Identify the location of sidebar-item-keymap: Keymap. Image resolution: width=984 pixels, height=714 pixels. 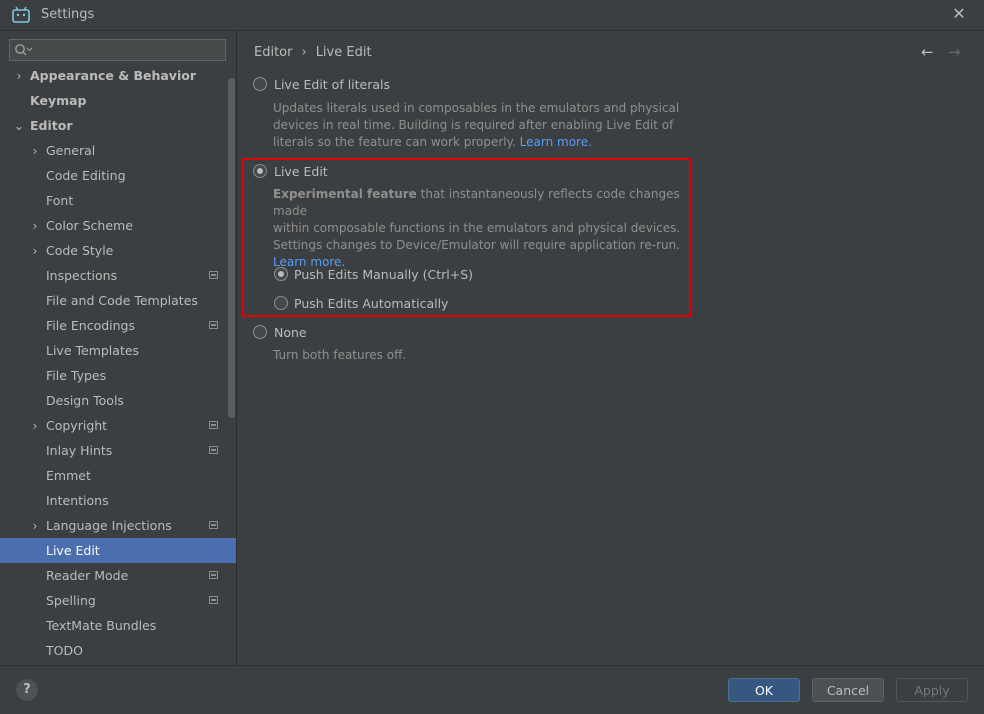
(118, 100).